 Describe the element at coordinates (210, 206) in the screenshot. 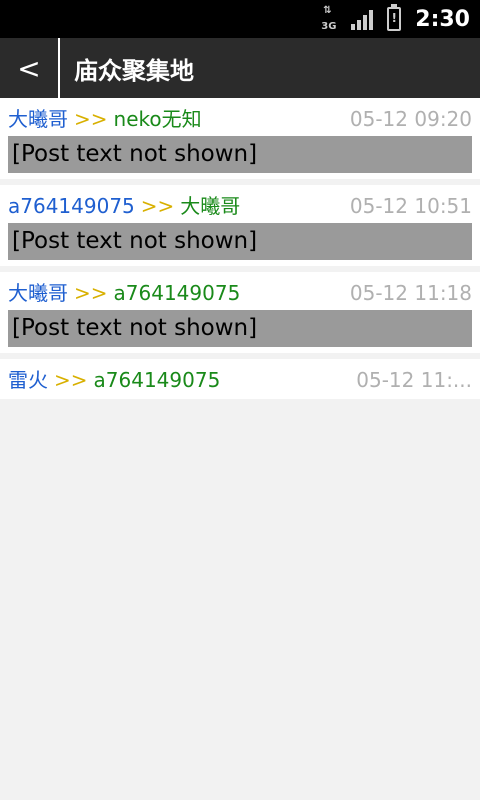

I see `post-reply-to: 大曦哥` at that location.